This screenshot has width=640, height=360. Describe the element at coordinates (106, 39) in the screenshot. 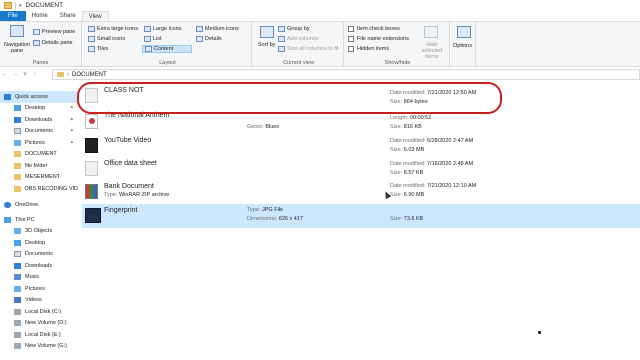

I see `small-icons-button: Small icons` at that location.